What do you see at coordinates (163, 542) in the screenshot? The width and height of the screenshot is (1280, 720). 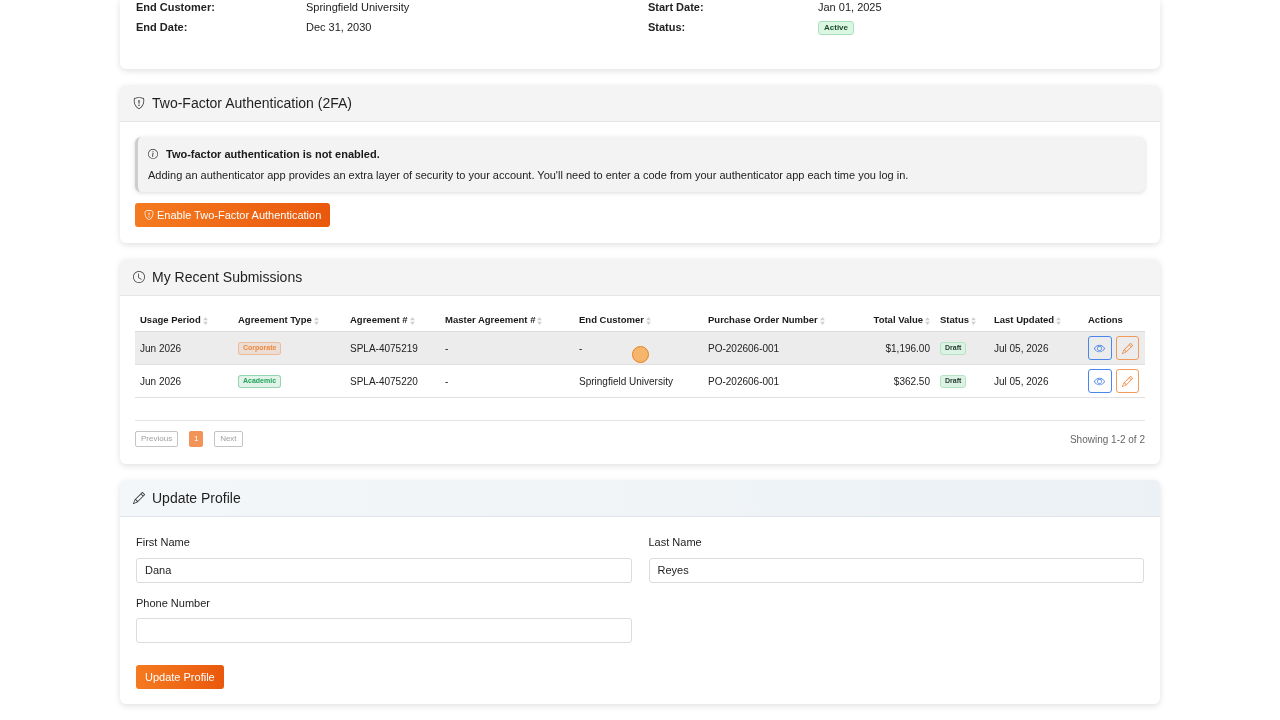 I see `field-label: First Name` at bounding box center [163, 542].